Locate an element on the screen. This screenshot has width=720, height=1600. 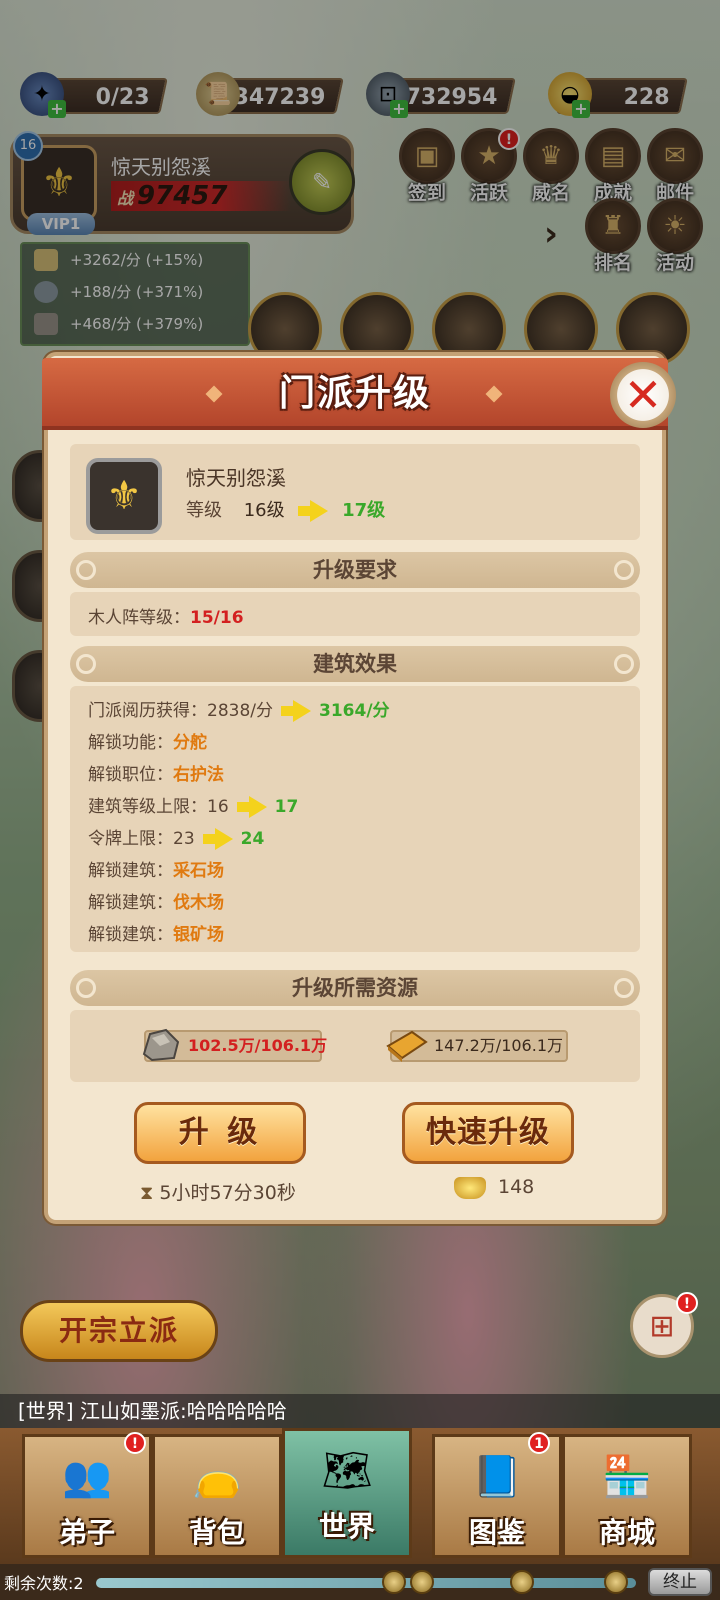
effect-row: 解锁建筑：伐木场 is located at coordinates (156, 903).